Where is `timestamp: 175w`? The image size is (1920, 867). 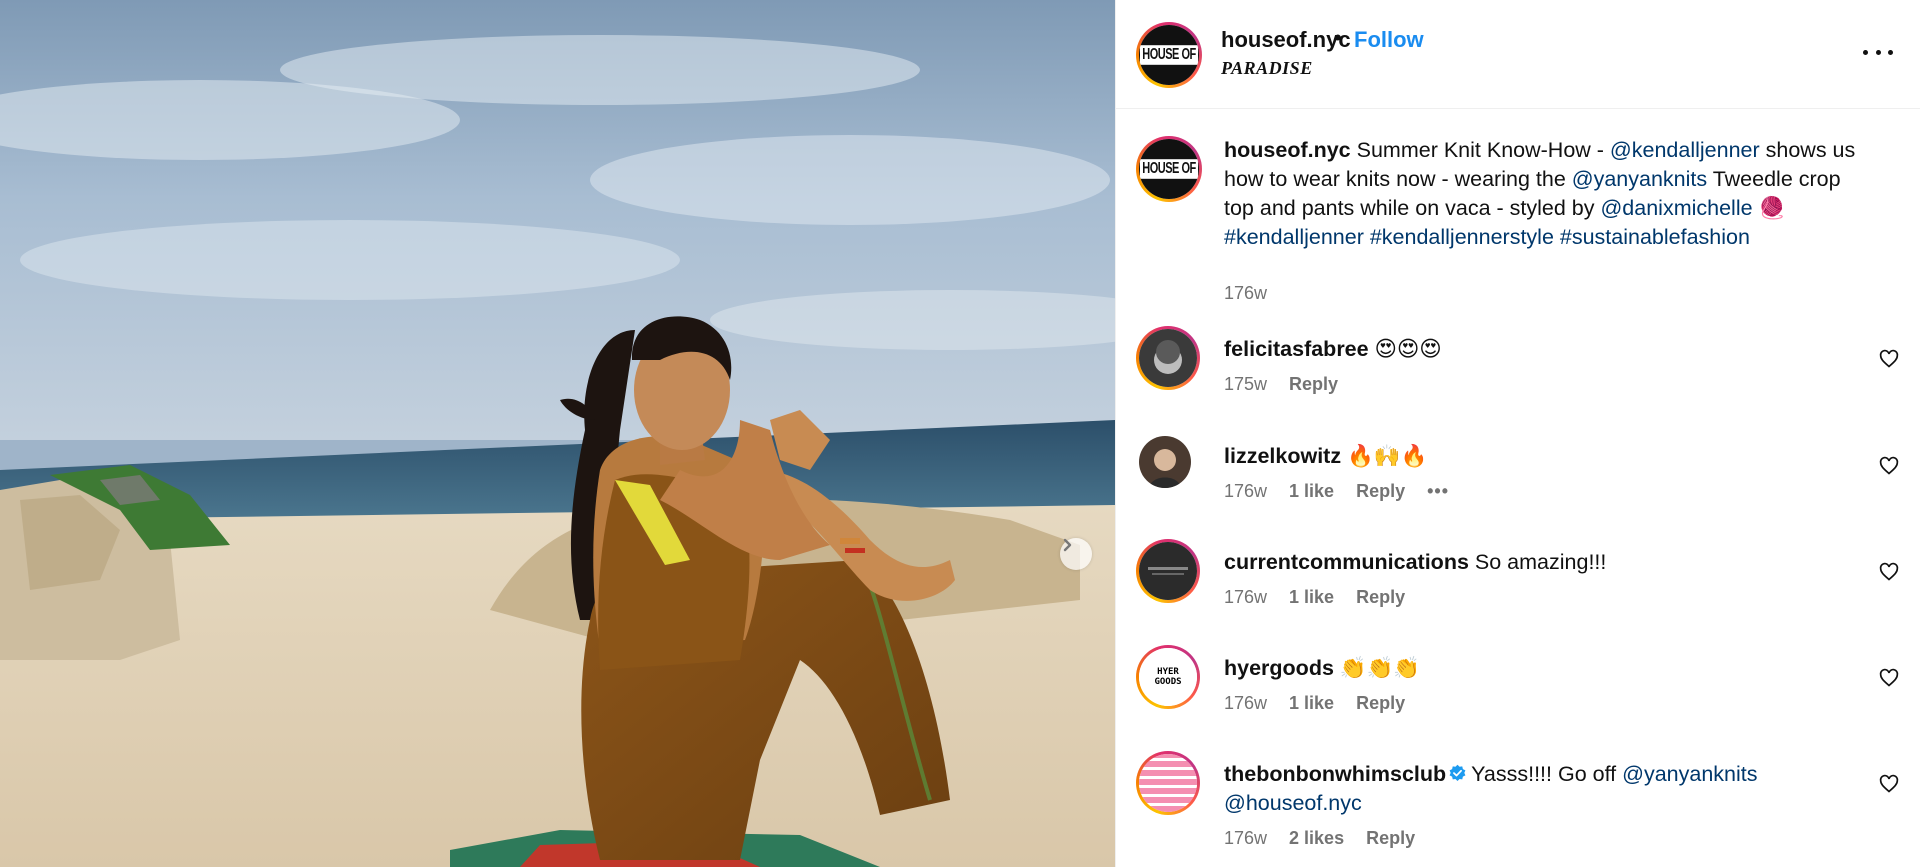 timestamp: 175w is located at coordinates (1245, 384).